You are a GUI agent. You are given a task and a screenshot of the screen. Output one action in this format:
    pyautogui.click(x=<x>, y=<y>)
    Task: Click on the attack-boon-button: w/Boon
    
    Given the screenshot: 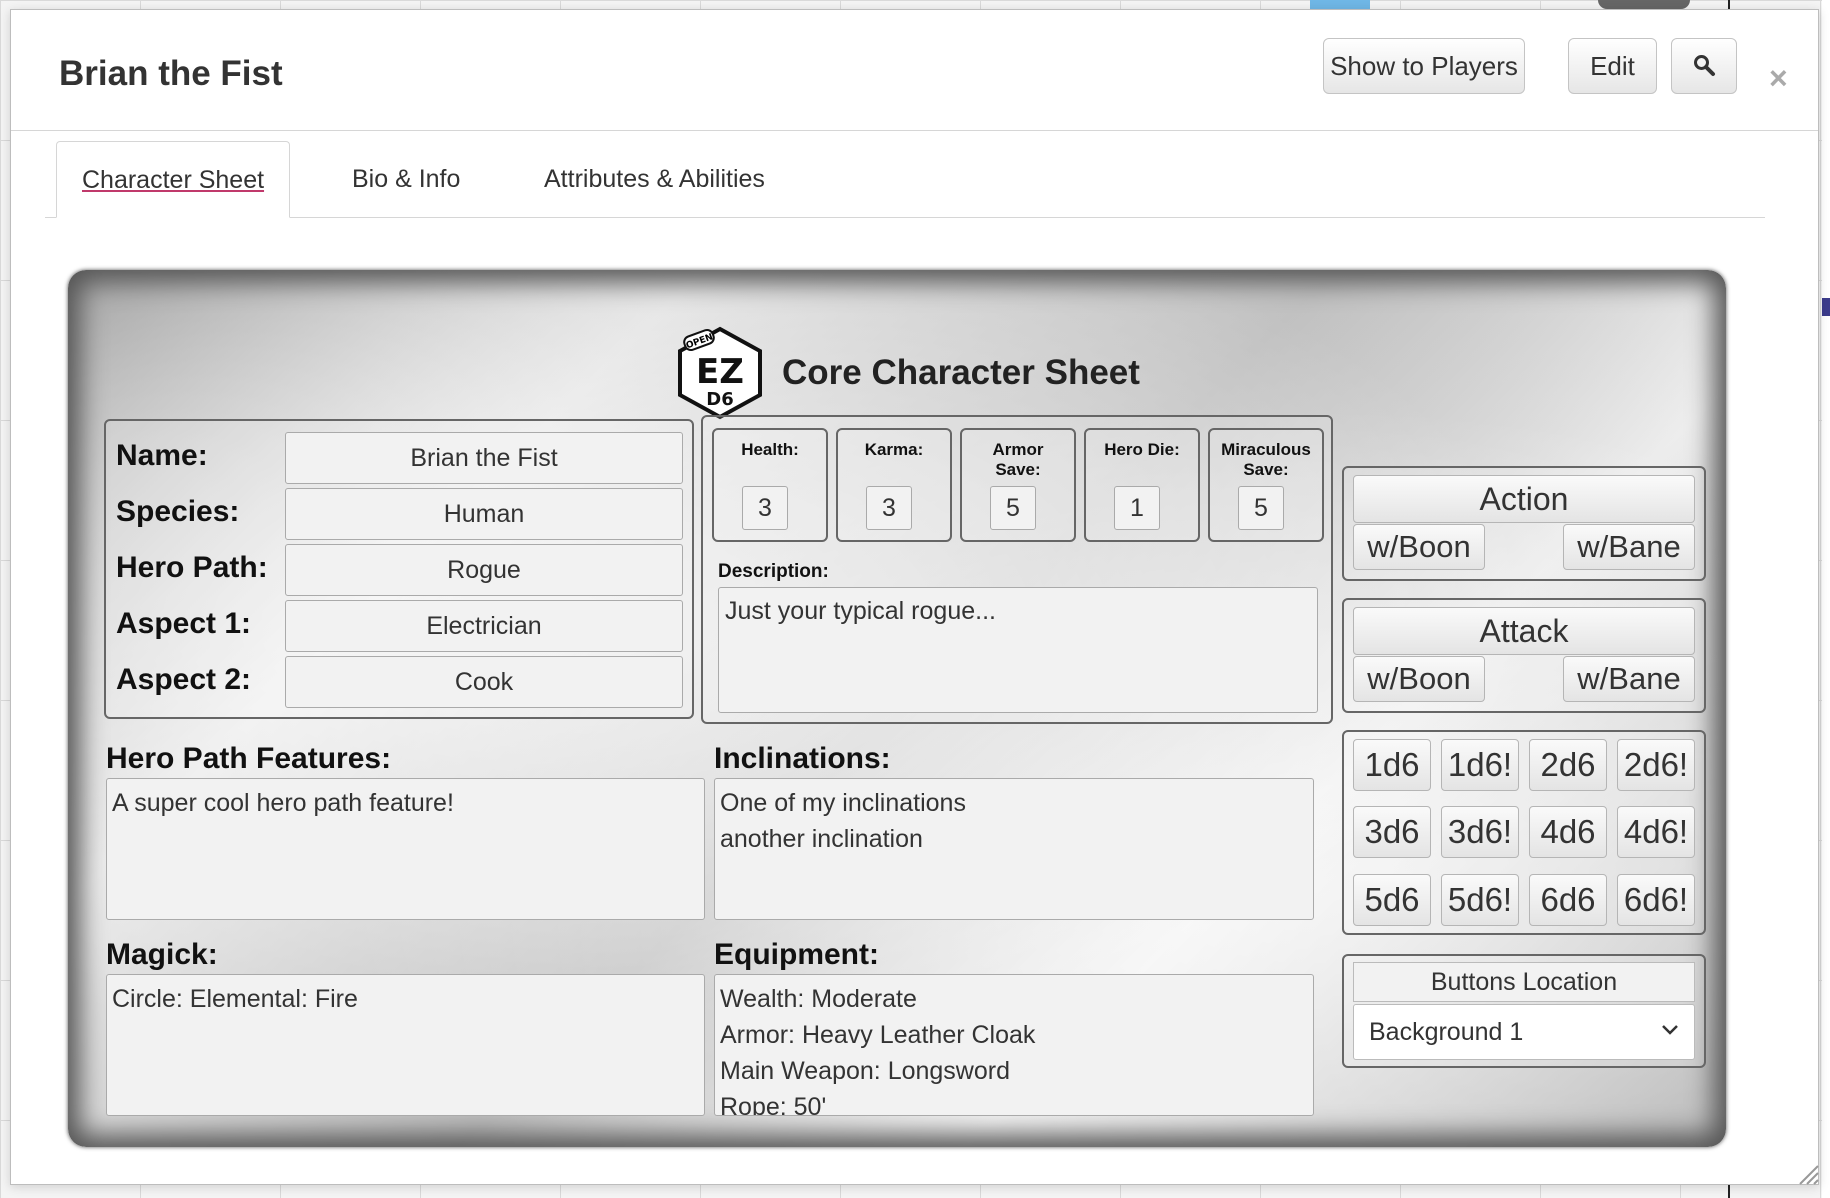 What is the action you would take?
    pyautogui.click(x=1419, y=679)
    